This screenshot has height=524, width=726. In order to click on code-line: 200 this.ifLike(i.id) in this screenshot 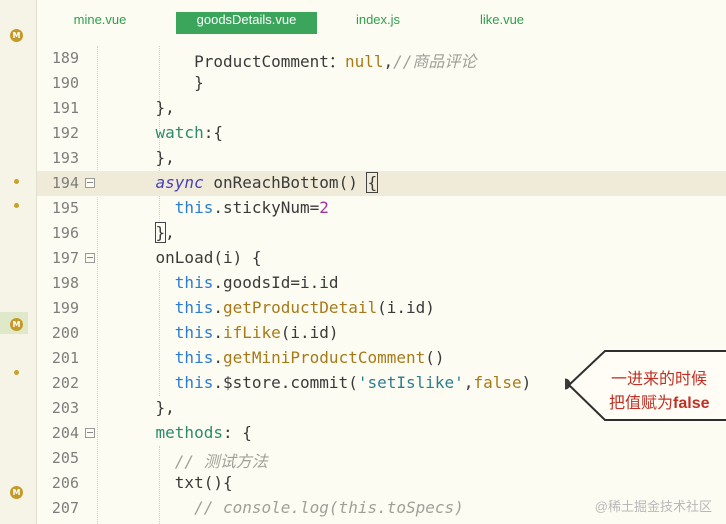, I will do `click(381, 333)`.